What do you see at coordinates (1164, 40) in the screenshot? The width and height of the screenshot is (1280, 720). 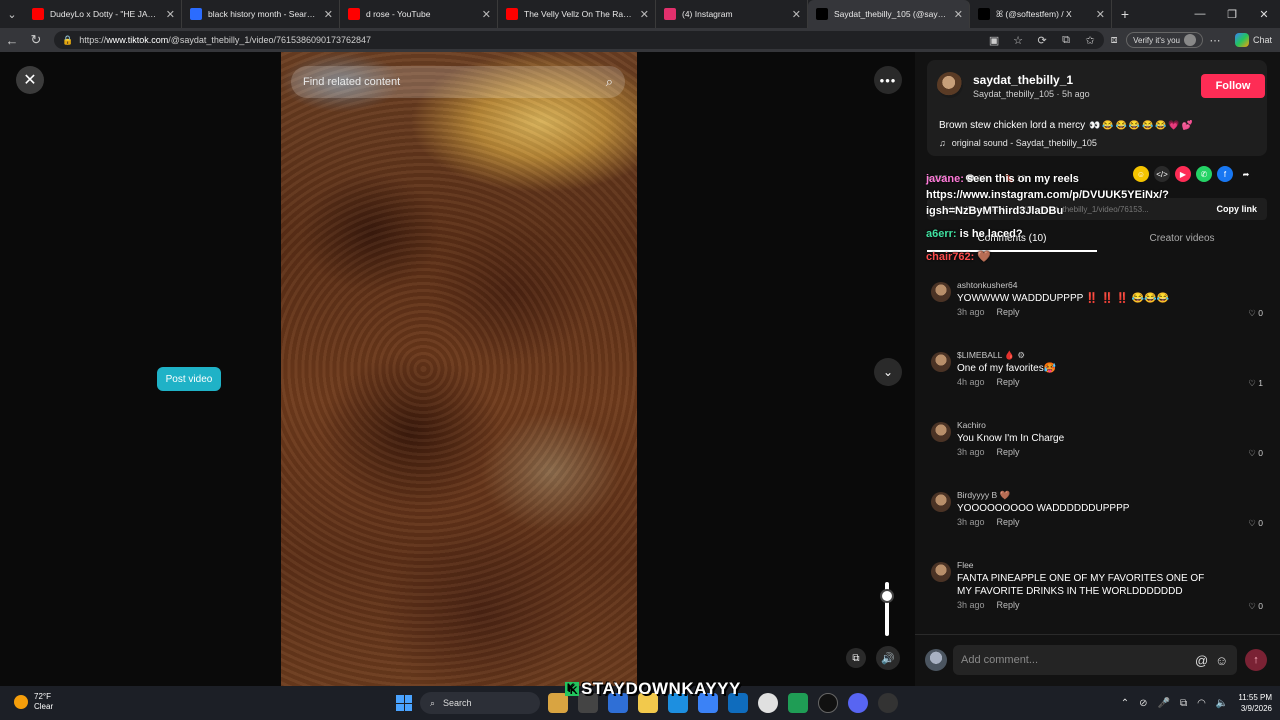 I see `verify-profile-button: Verify it's you` at bounding box center [1164, 40].